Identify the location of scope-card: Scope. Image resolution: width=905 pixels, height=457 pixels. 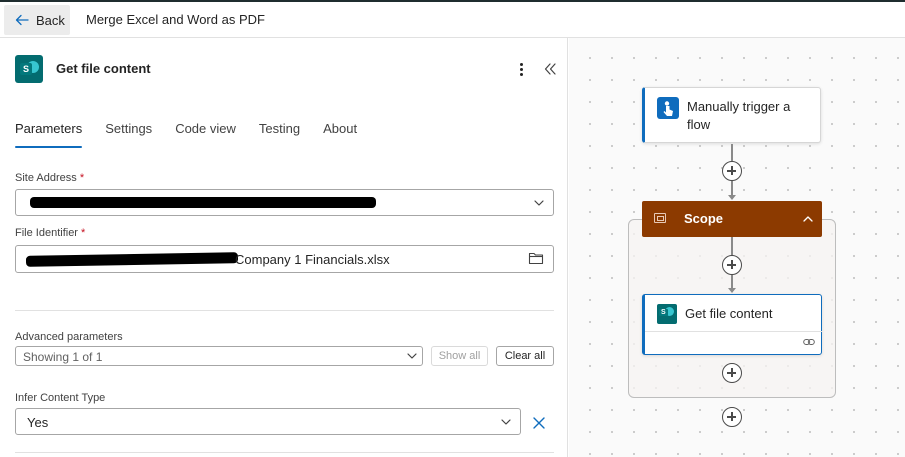
(732, 219).